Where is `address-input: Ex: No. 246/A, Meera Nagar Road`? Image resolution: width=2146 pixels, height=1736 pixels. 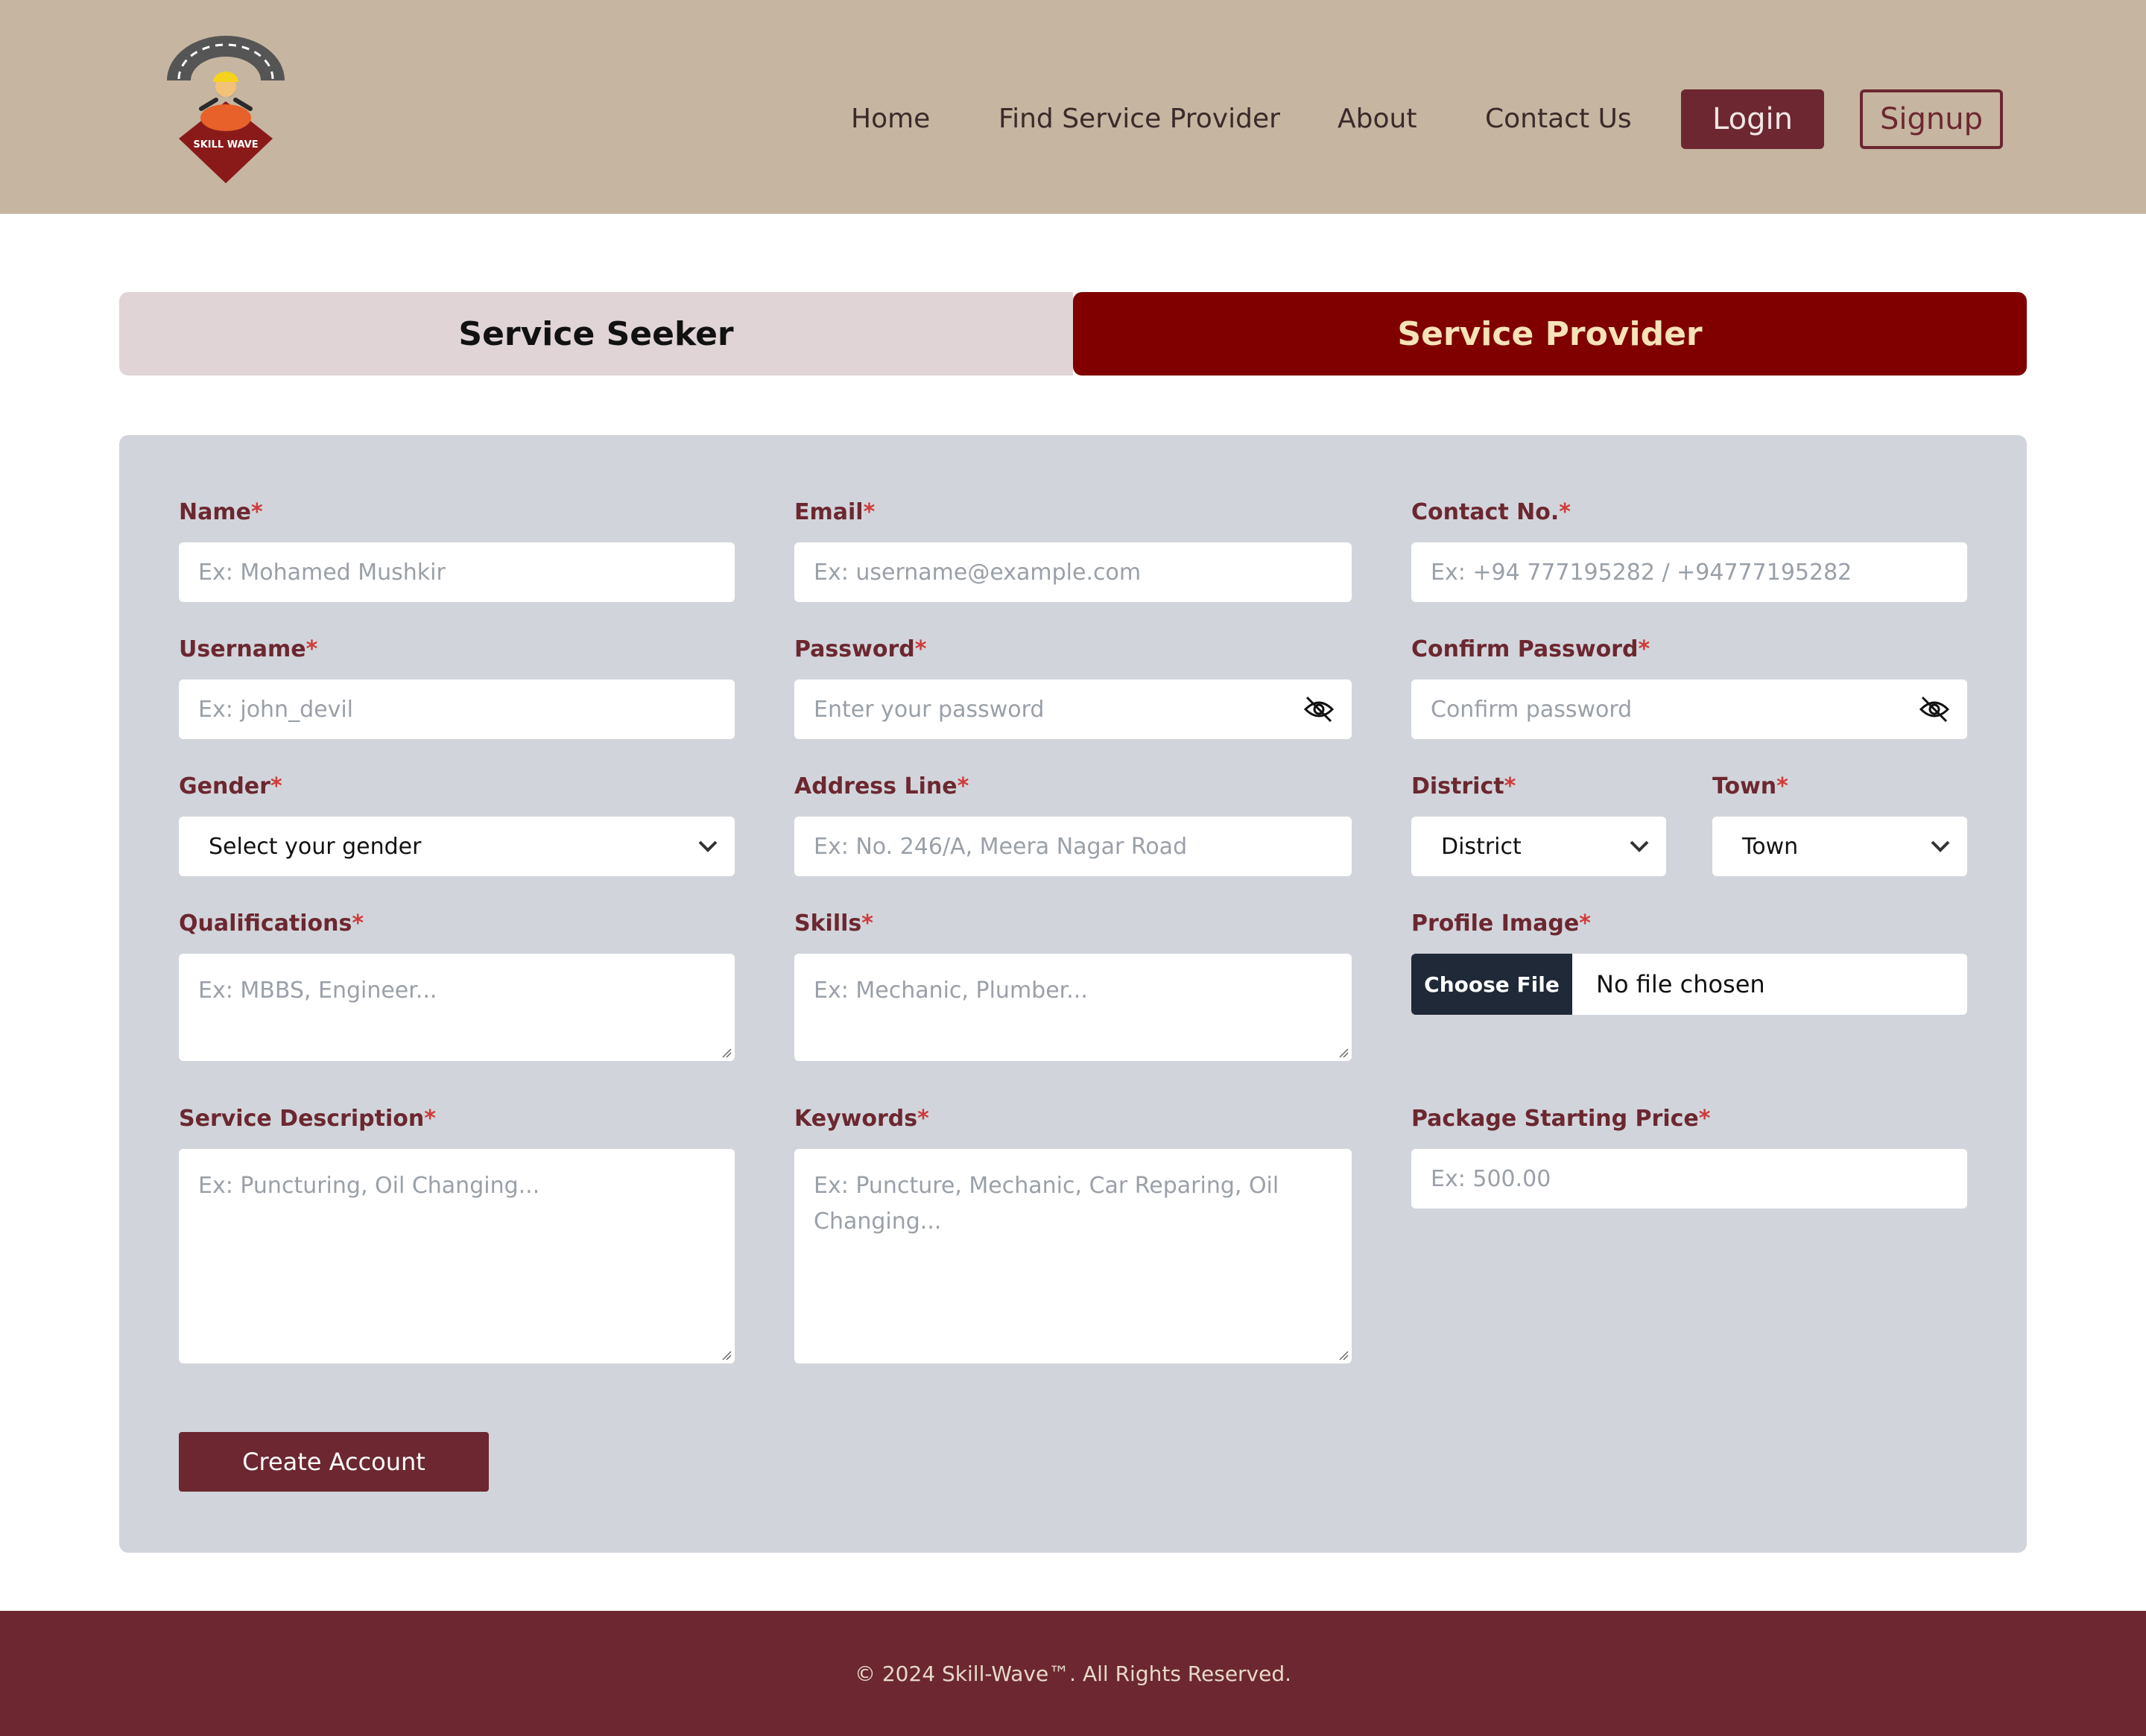 address-input: Ex: No. 246/A, Meera Nagar Road is located at coordinates (1073, 847).